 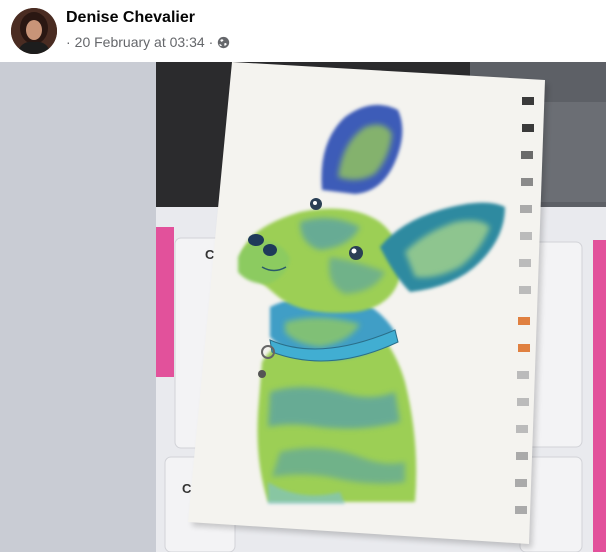 I want to click on globe-icon, so click(x=223, y=42).